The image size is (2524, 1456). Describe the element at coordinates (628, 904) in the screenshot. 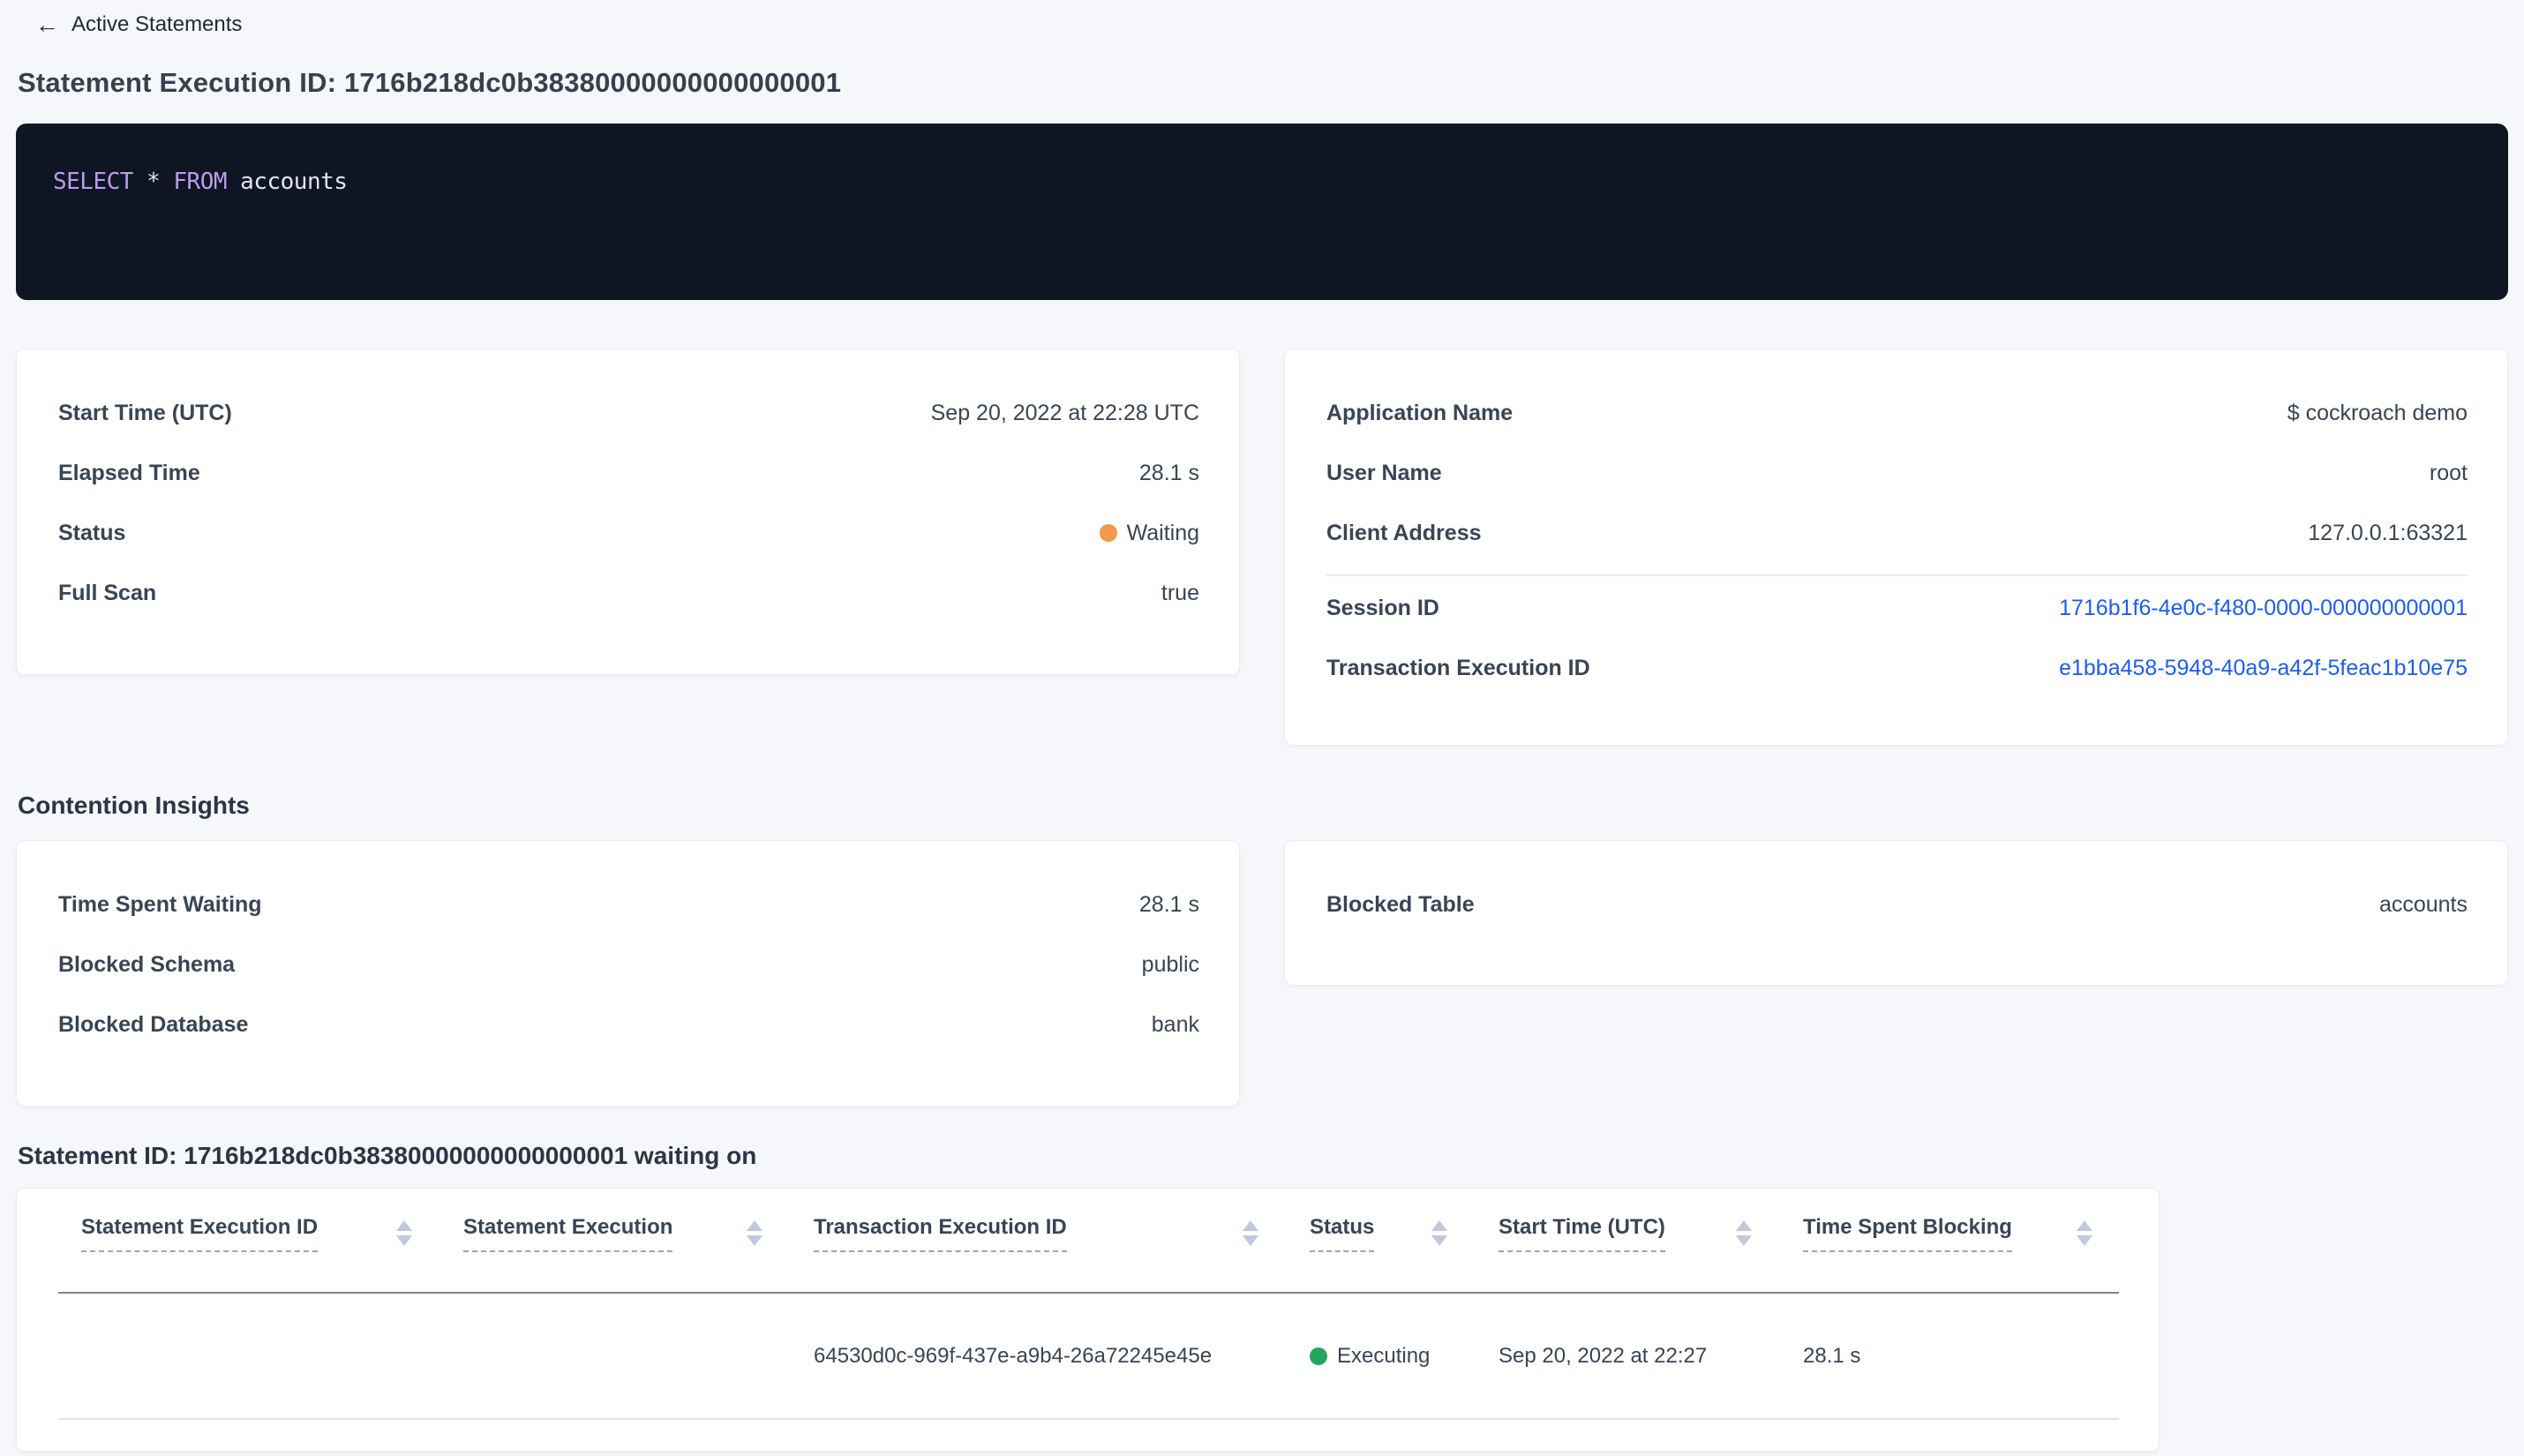

I see `time-spent-waiting-row: Time Spent Waiting 28.1 s` at that location.